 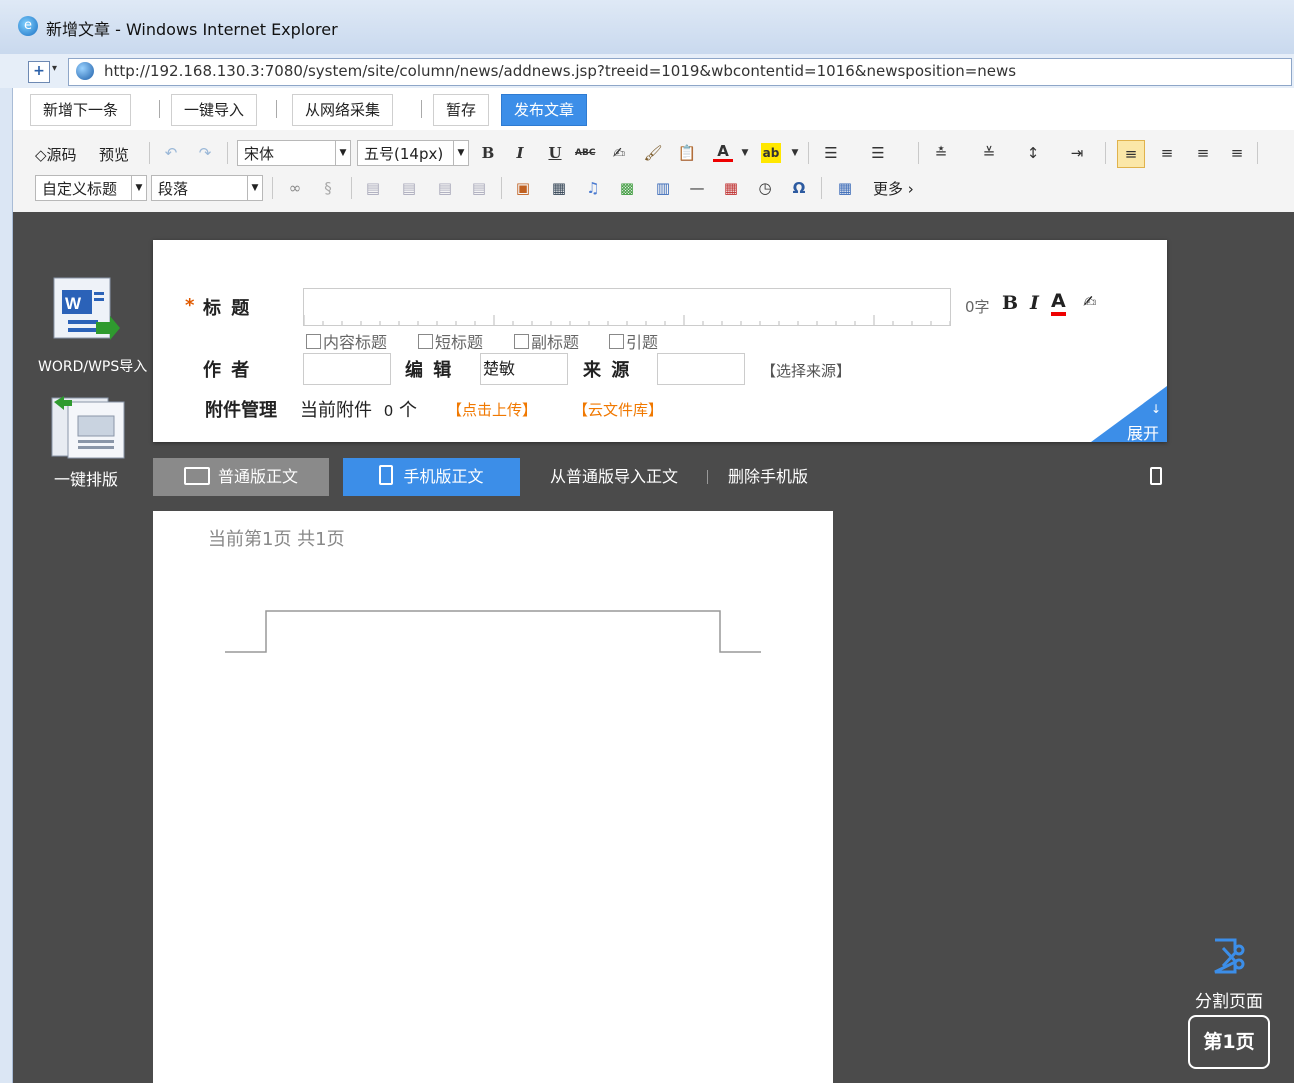 I want to click on tab-mobile-body: 手机版正文, so click(x=431, y=477).